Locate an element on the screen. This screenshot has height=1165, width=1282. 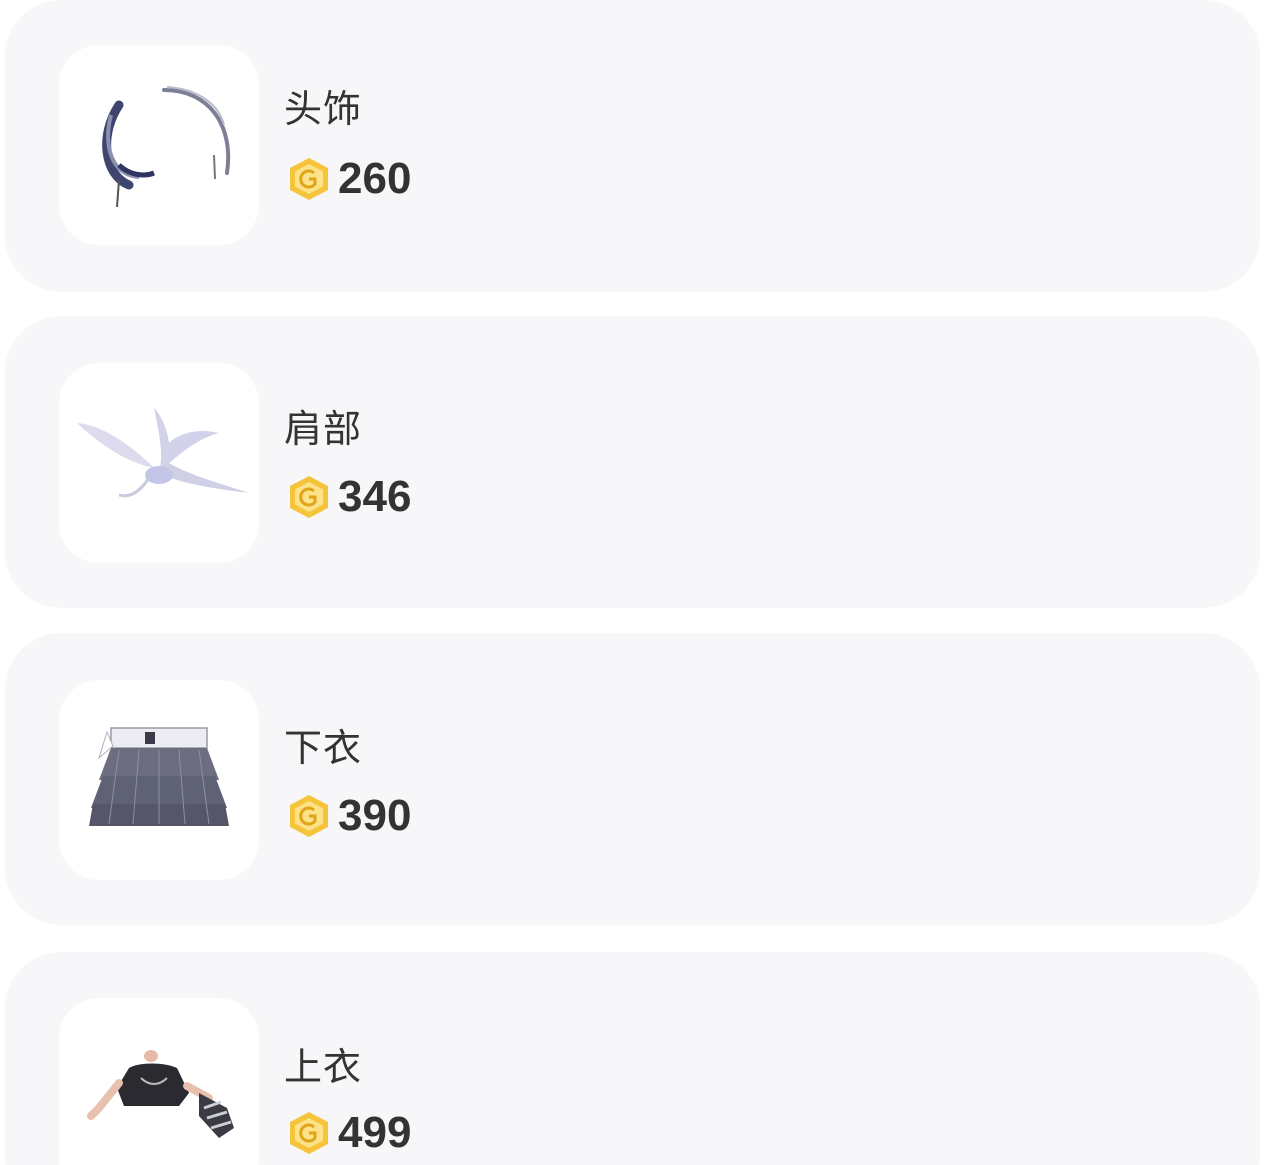
item-price: 346 is located at coordinates (348, 497).